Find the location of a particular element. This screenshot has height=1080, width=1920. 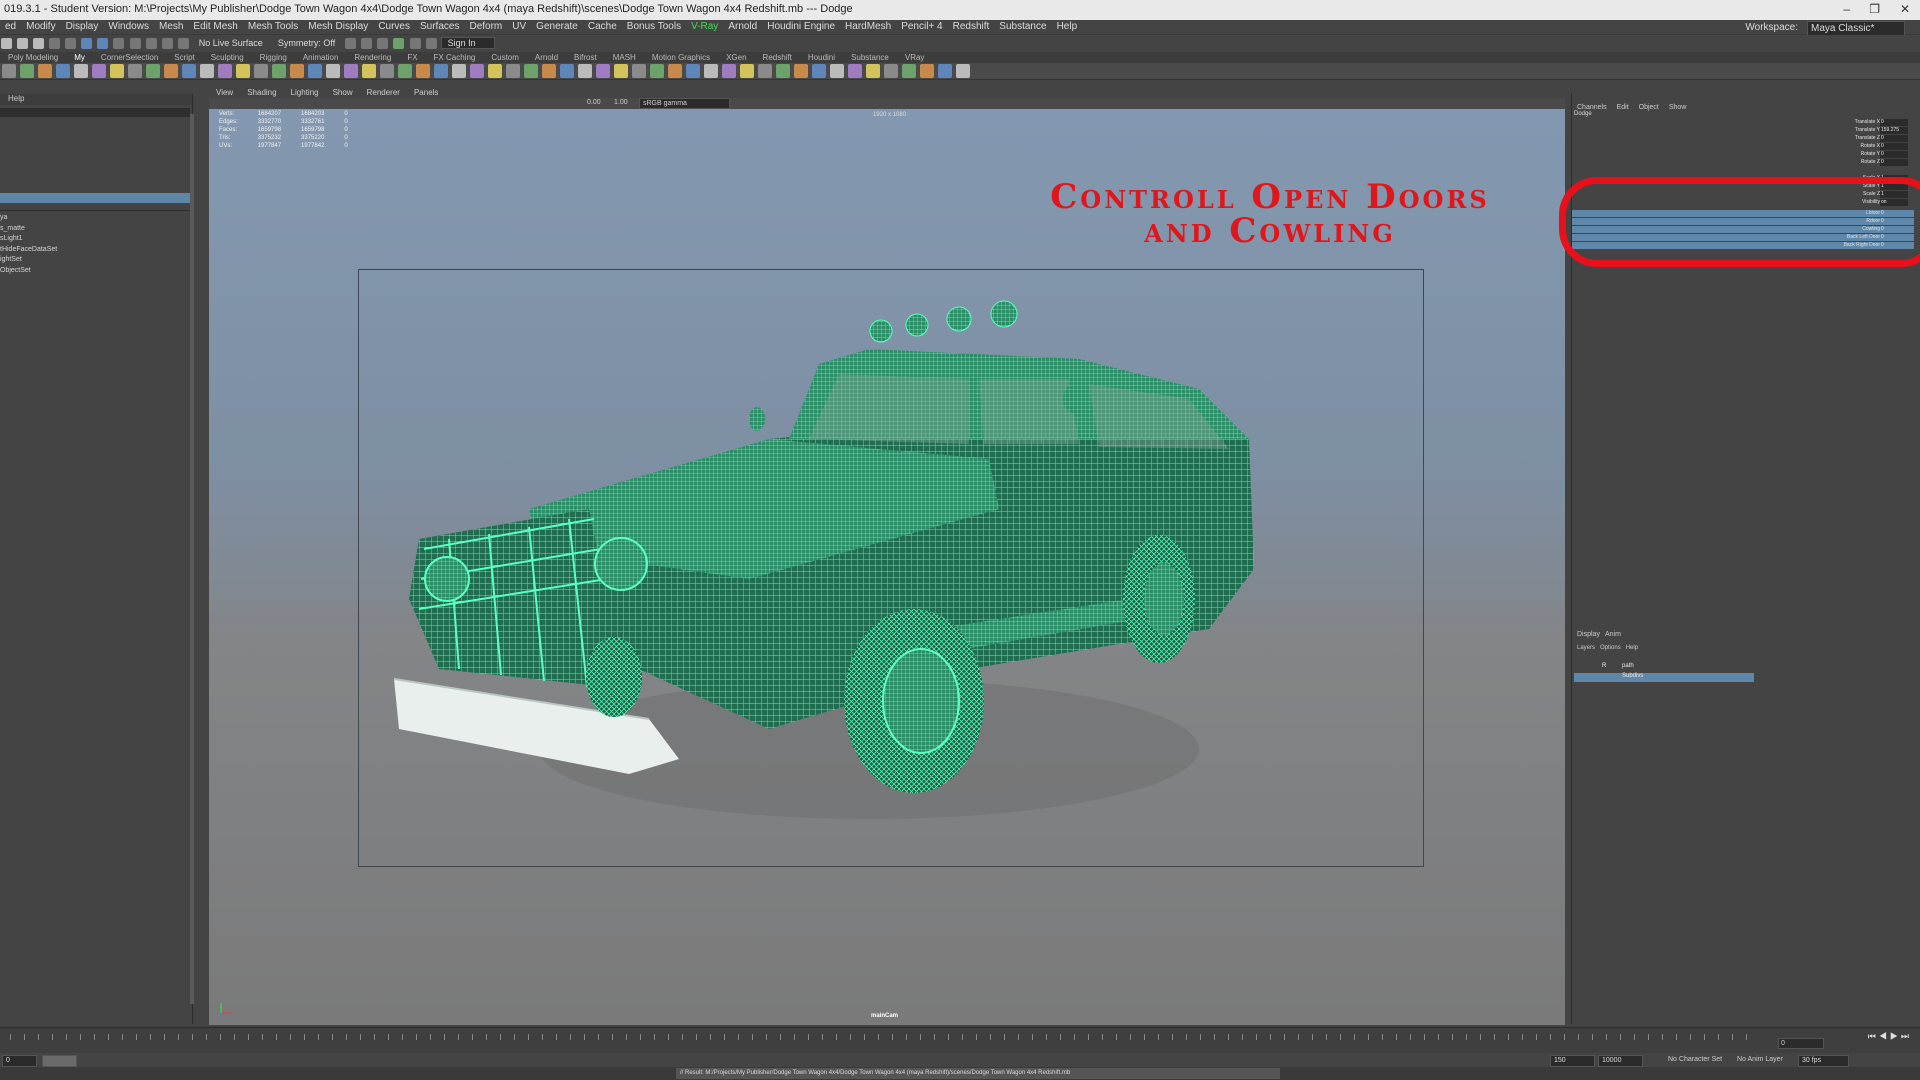

shelf-tab-houdini: Houdini is located at coordinates (821, 57).